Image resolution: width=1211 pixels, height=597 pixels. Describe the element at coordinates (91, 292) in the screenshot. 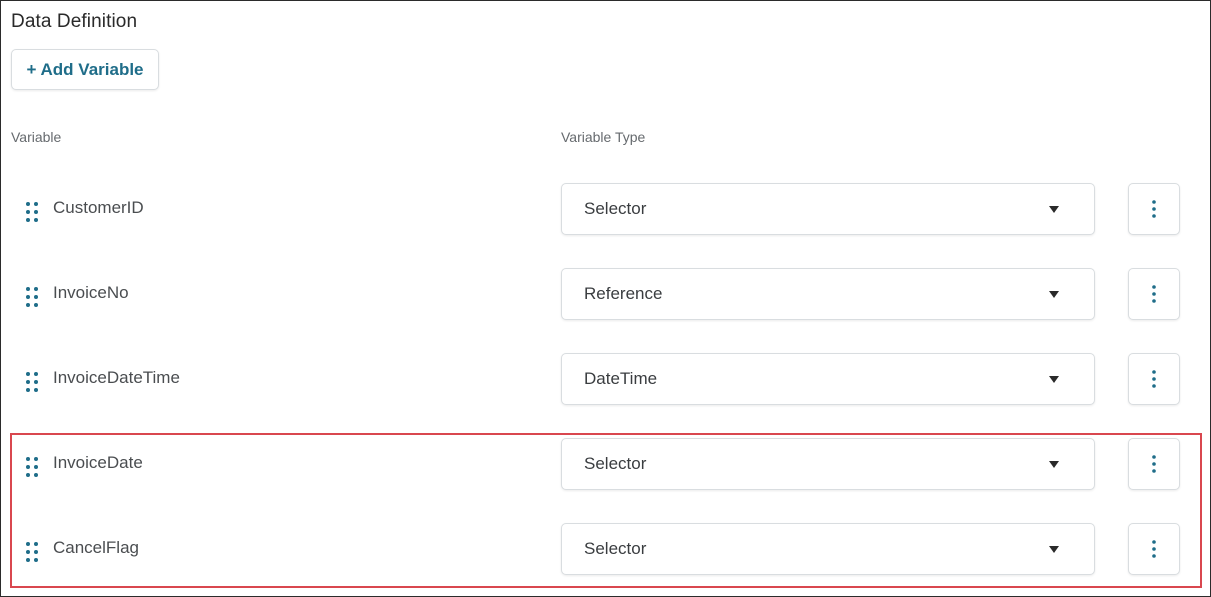

I see `variable-name: InvoiceNo` at that location.